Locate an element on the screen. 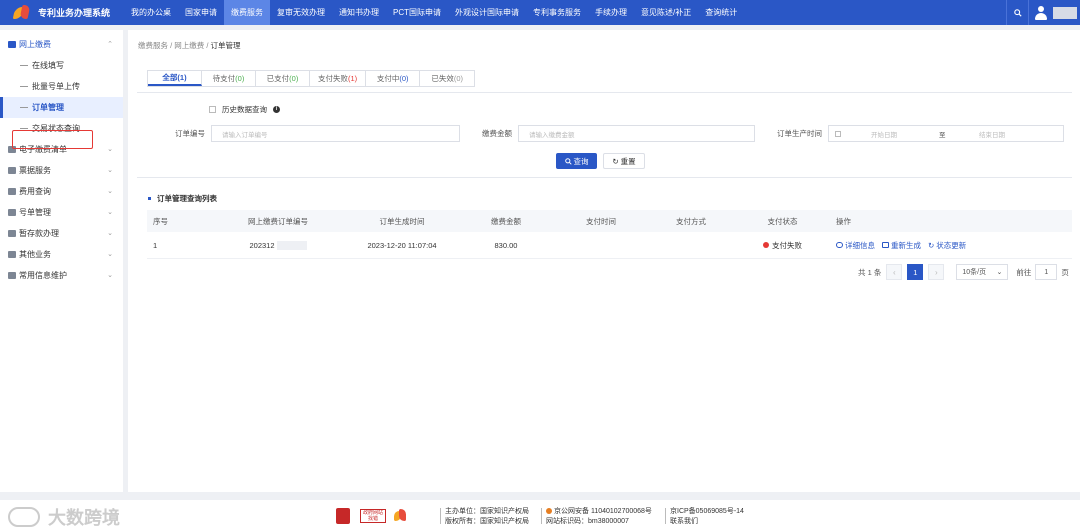 Image resolution: width=1080 pixels, height=532 pixels. order-no-input: 请输入订单编号 is located at coordinates (335, 133).